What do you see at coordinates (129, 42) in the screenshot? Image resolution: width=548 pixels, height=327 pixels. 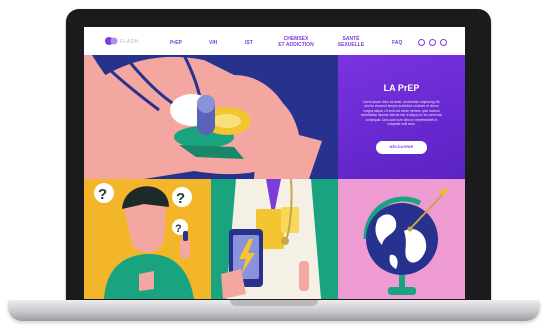 I see `logo-text: FLASH` at bounding box center [129, 42].